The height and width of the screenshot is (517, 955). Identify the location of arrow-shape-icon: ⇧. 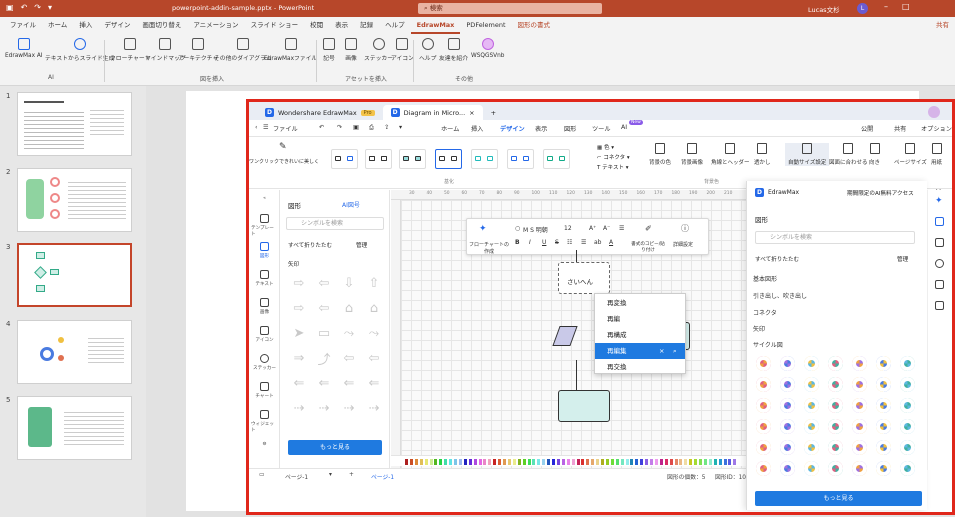
(374, 283).